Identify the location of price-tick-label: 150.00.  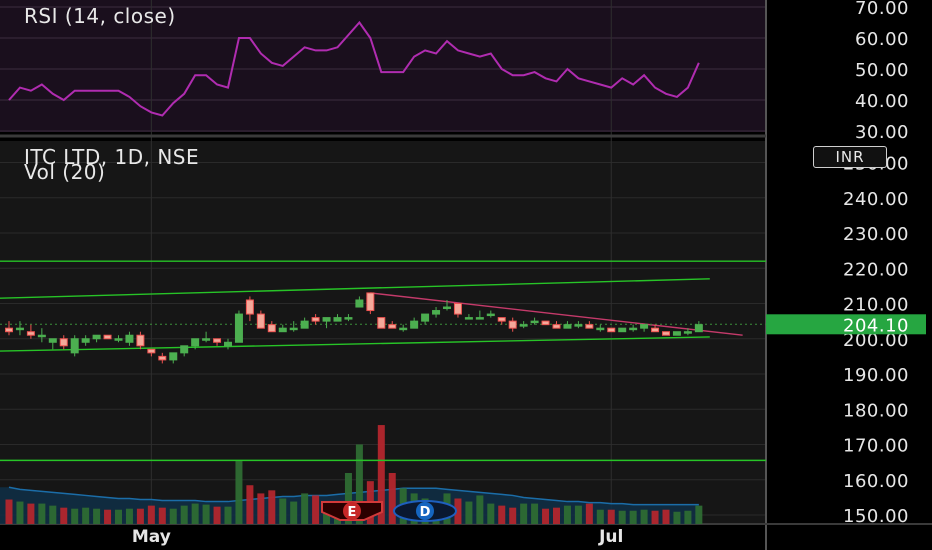
(876, 516).